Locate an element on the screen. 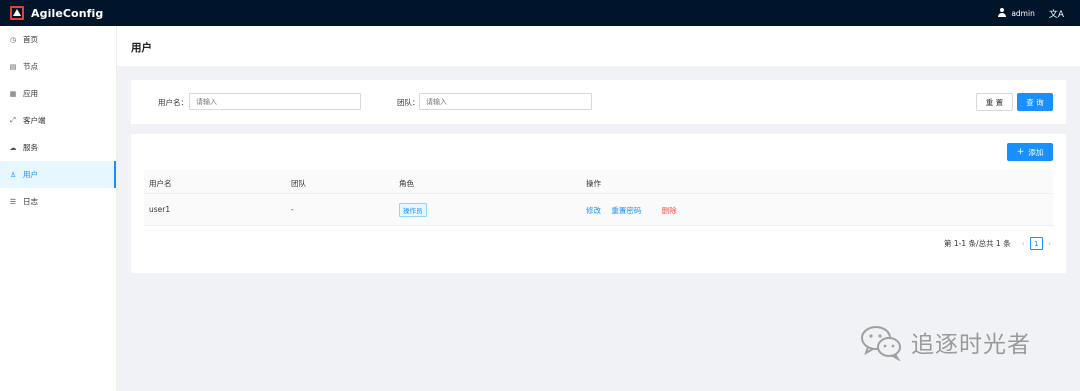  users-table: 用户名 团队 角色 操作 user1 - 操作员 修改 重置密码 删除 is located at coordinates (598, 198).